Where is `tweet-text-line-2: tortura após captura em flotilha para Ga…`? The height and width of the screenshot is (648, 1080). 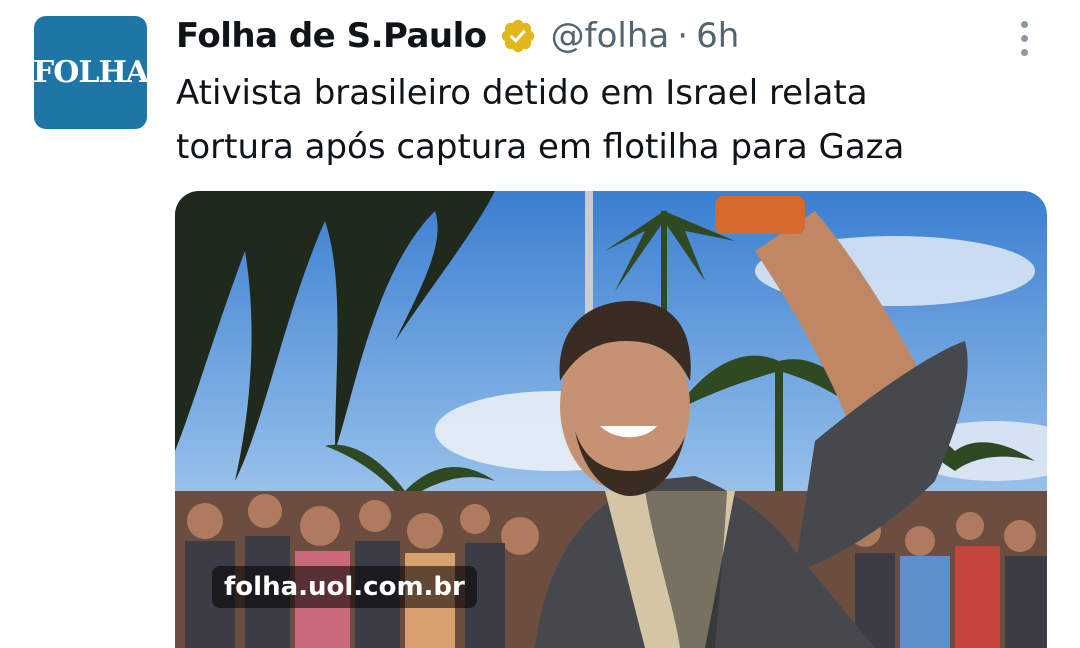 tweet-text-line-2: tortura após captura em flotilha para Ga… is located at coordinates (540, 147).